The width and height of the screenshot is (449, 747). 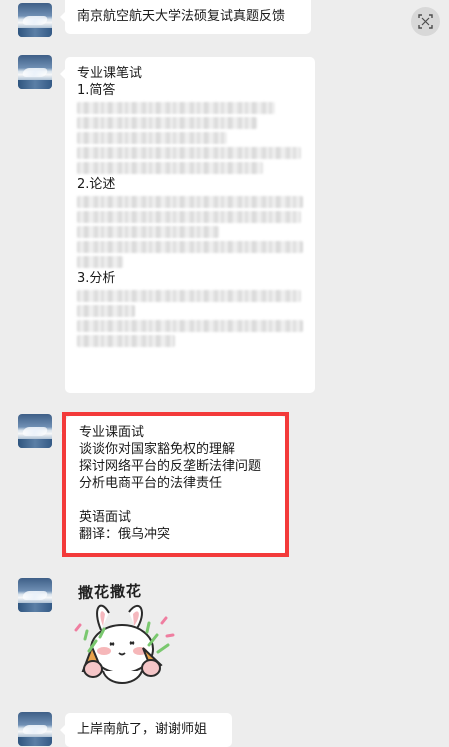 I want to click on scan-icon, so click(x=425, y=21).